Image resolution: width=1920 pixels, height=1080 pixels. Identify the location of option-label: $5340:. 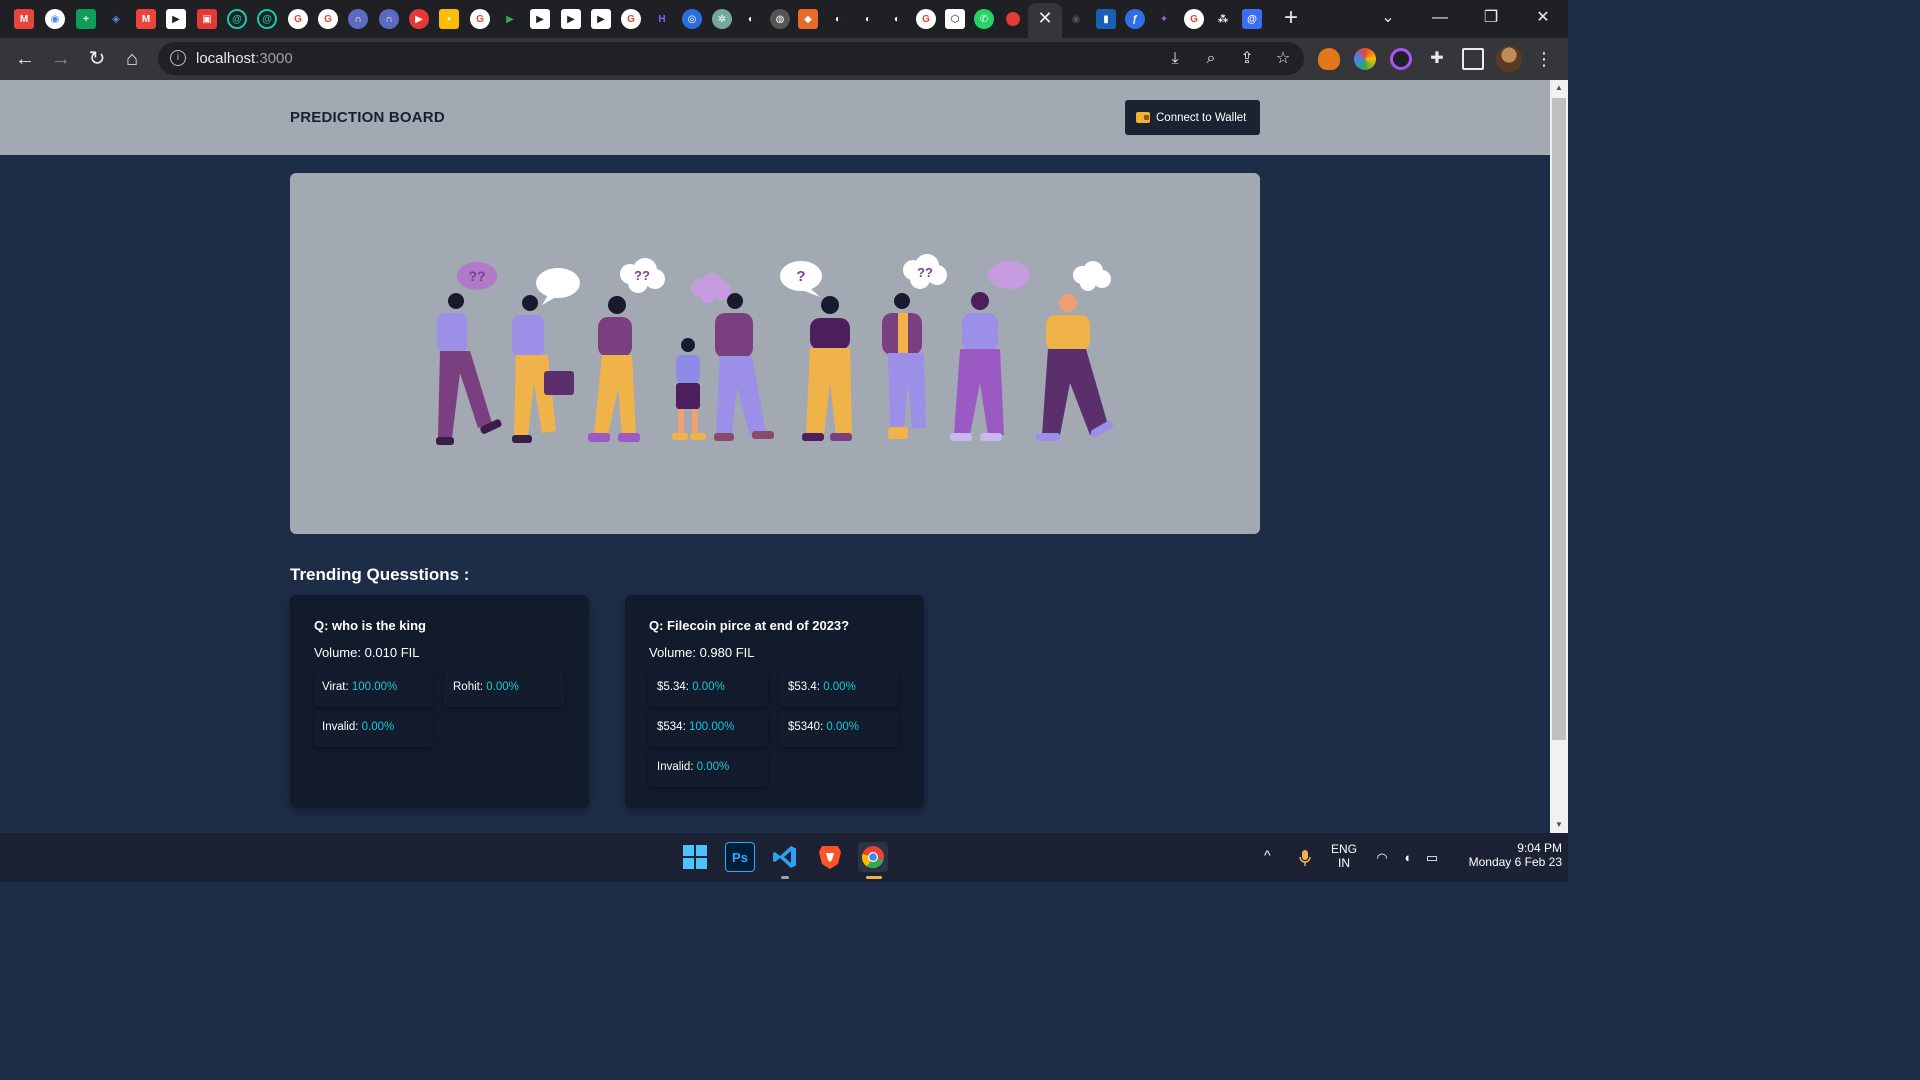
(806, 727).